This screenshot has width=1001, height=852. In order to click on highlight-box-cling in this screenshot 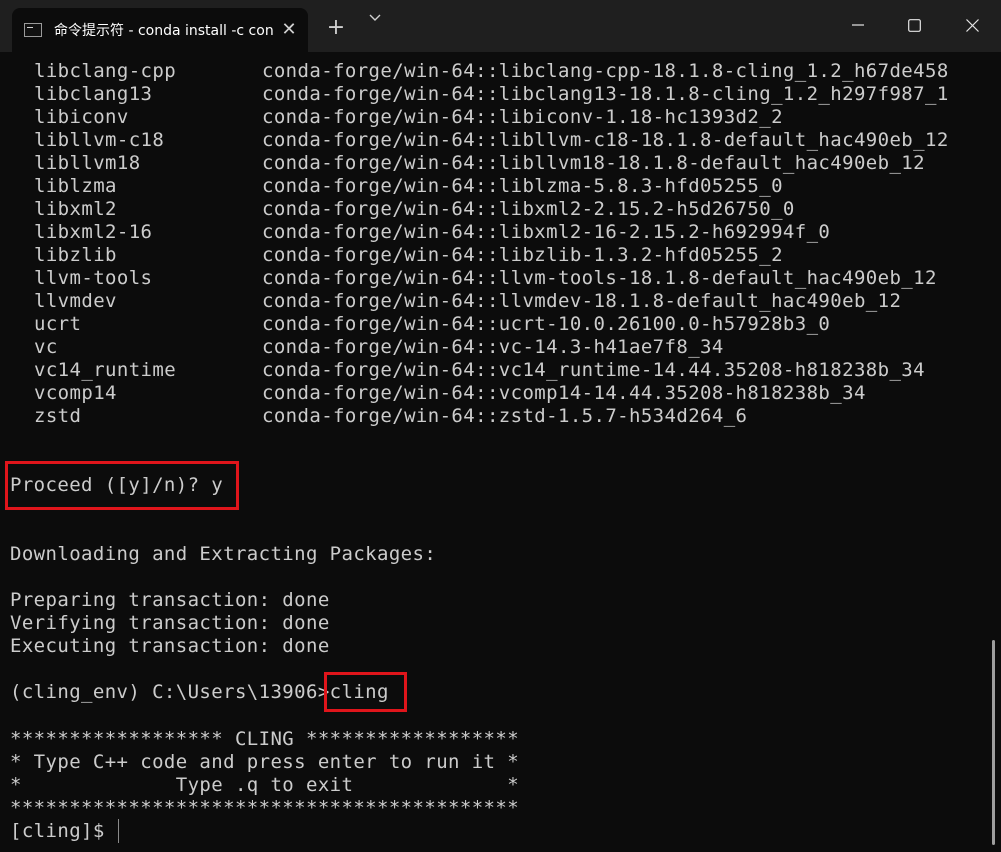, I will do `click(365, 692)`.